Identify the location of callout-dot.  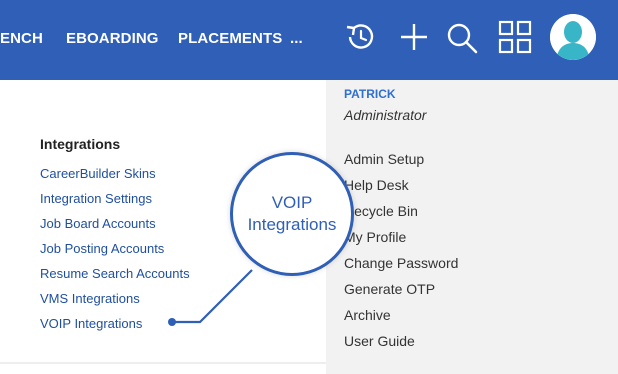
(172, 322).